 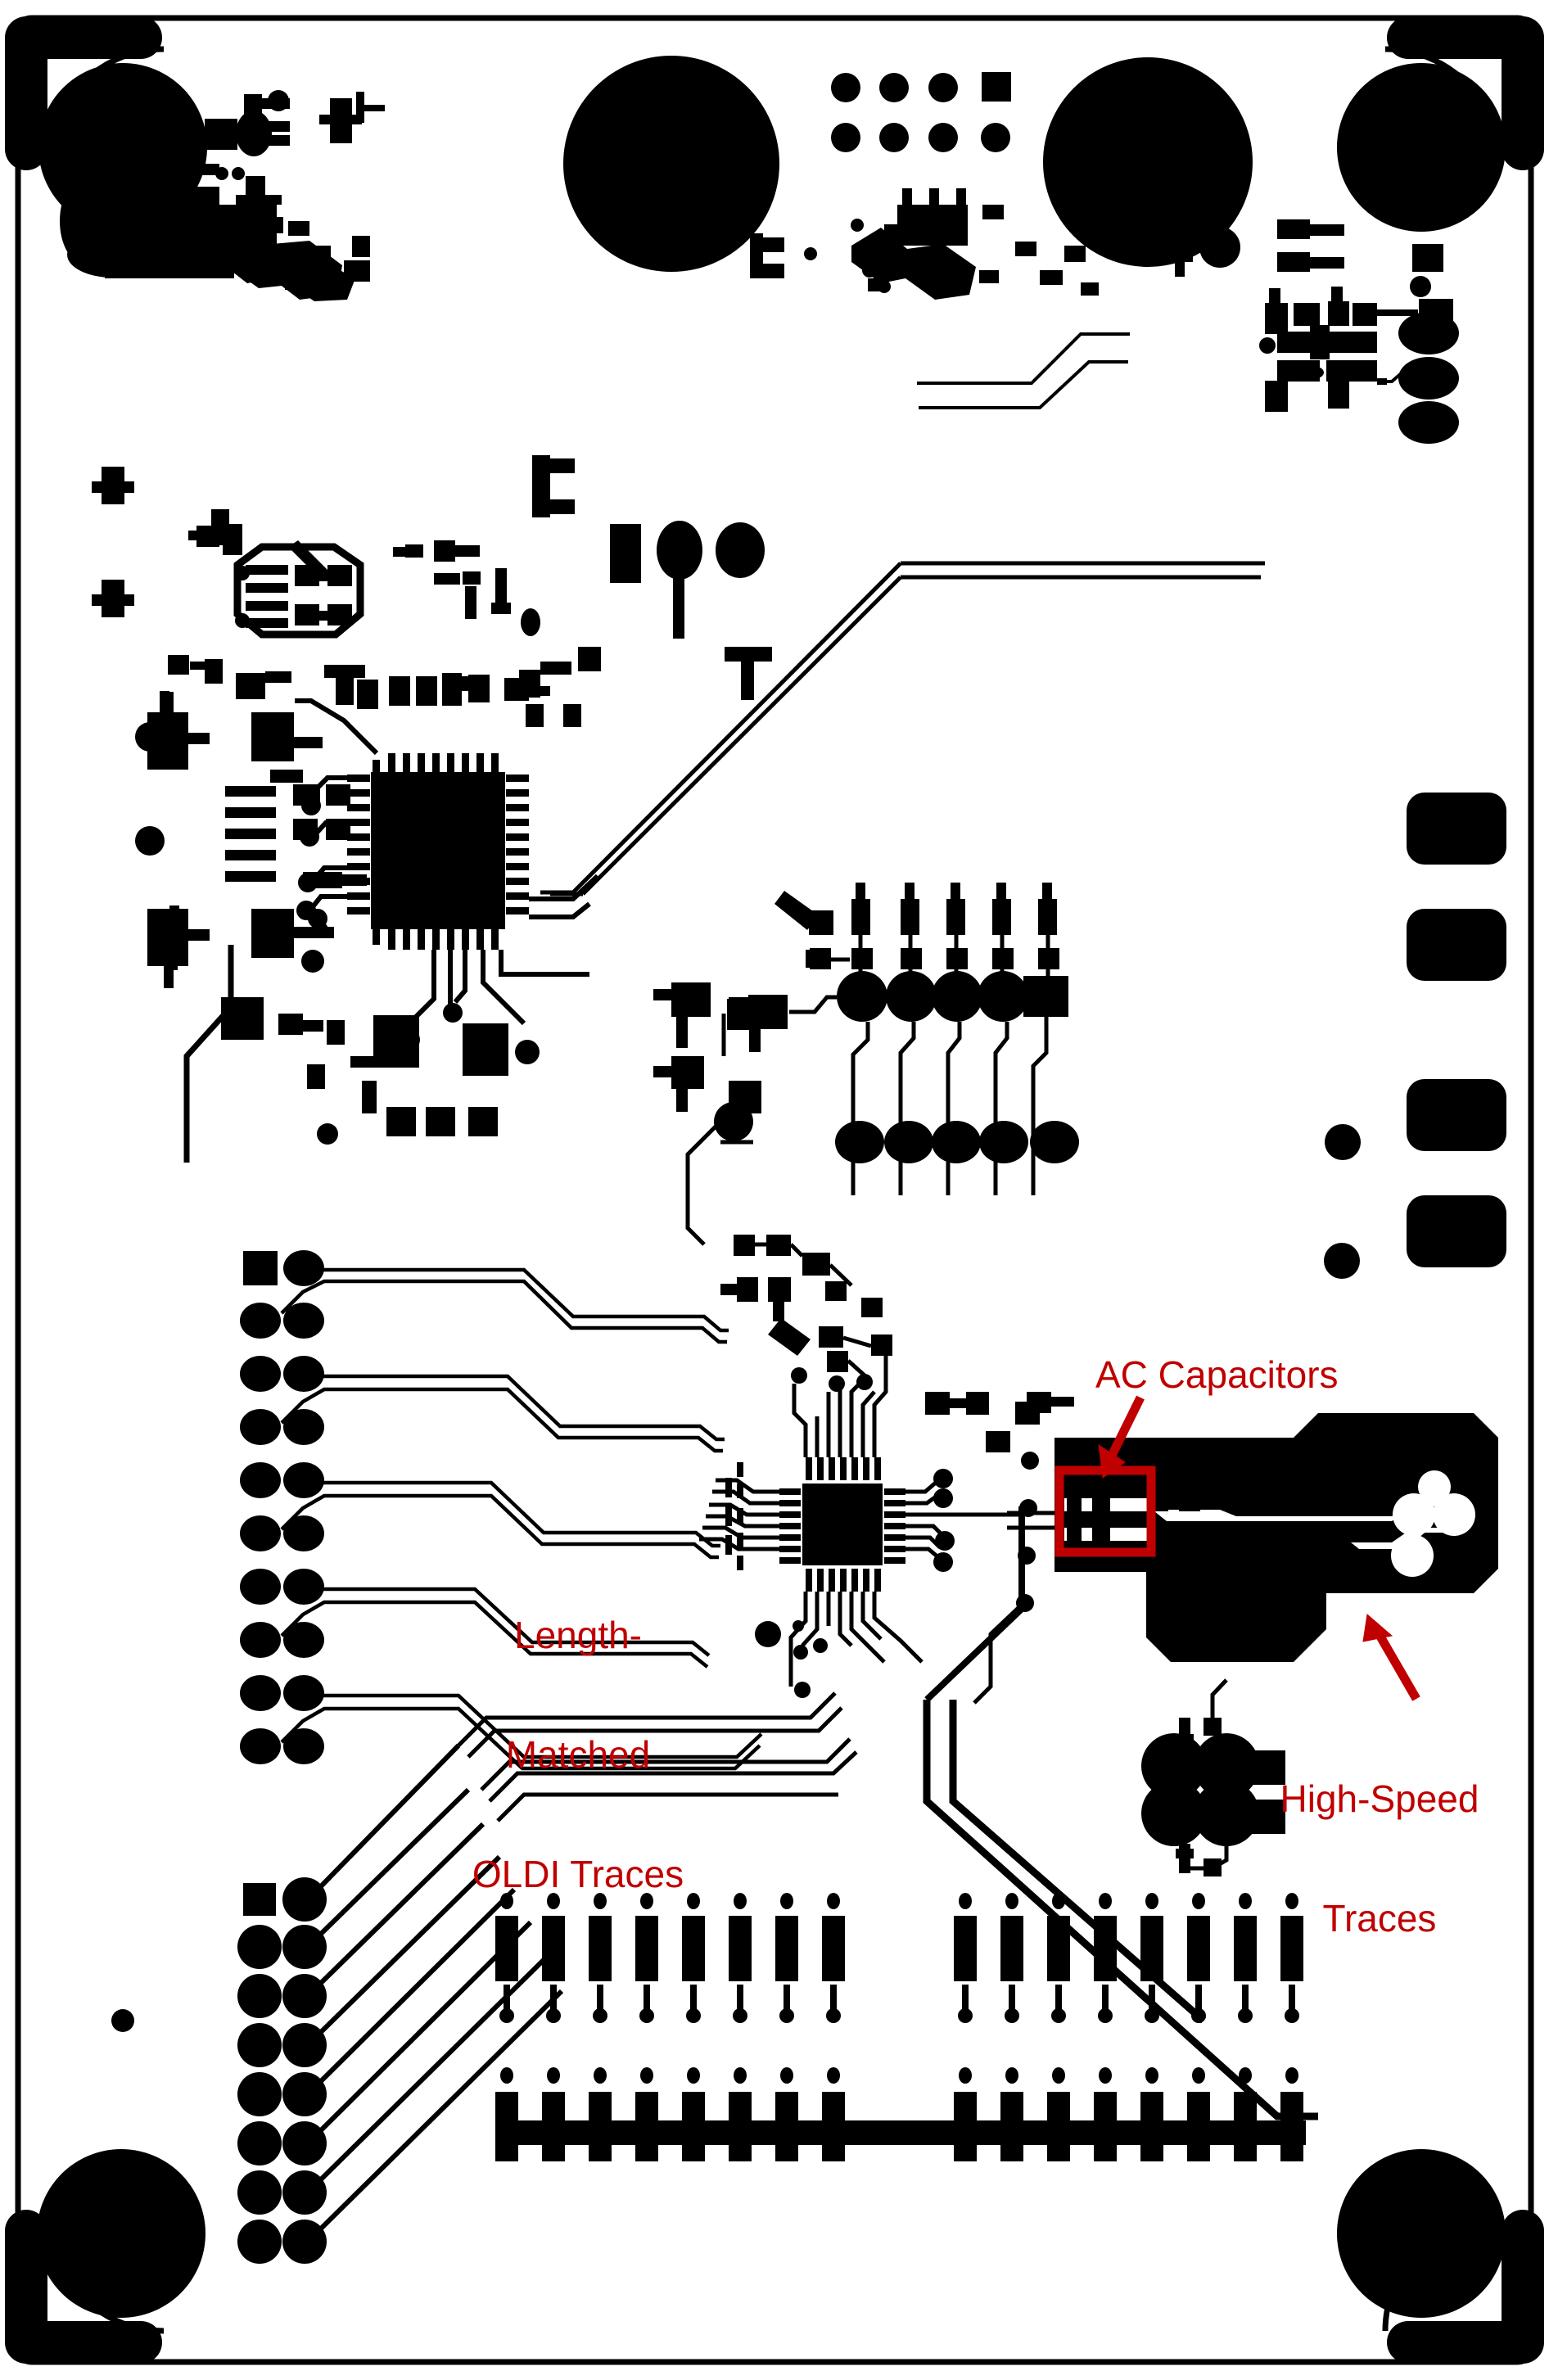 What do you see at coordinates (1379, 1798) in the screenshot?
I see `annotation-high-speed-line-1: High-Speed` at bounding box center [1379, 1798].